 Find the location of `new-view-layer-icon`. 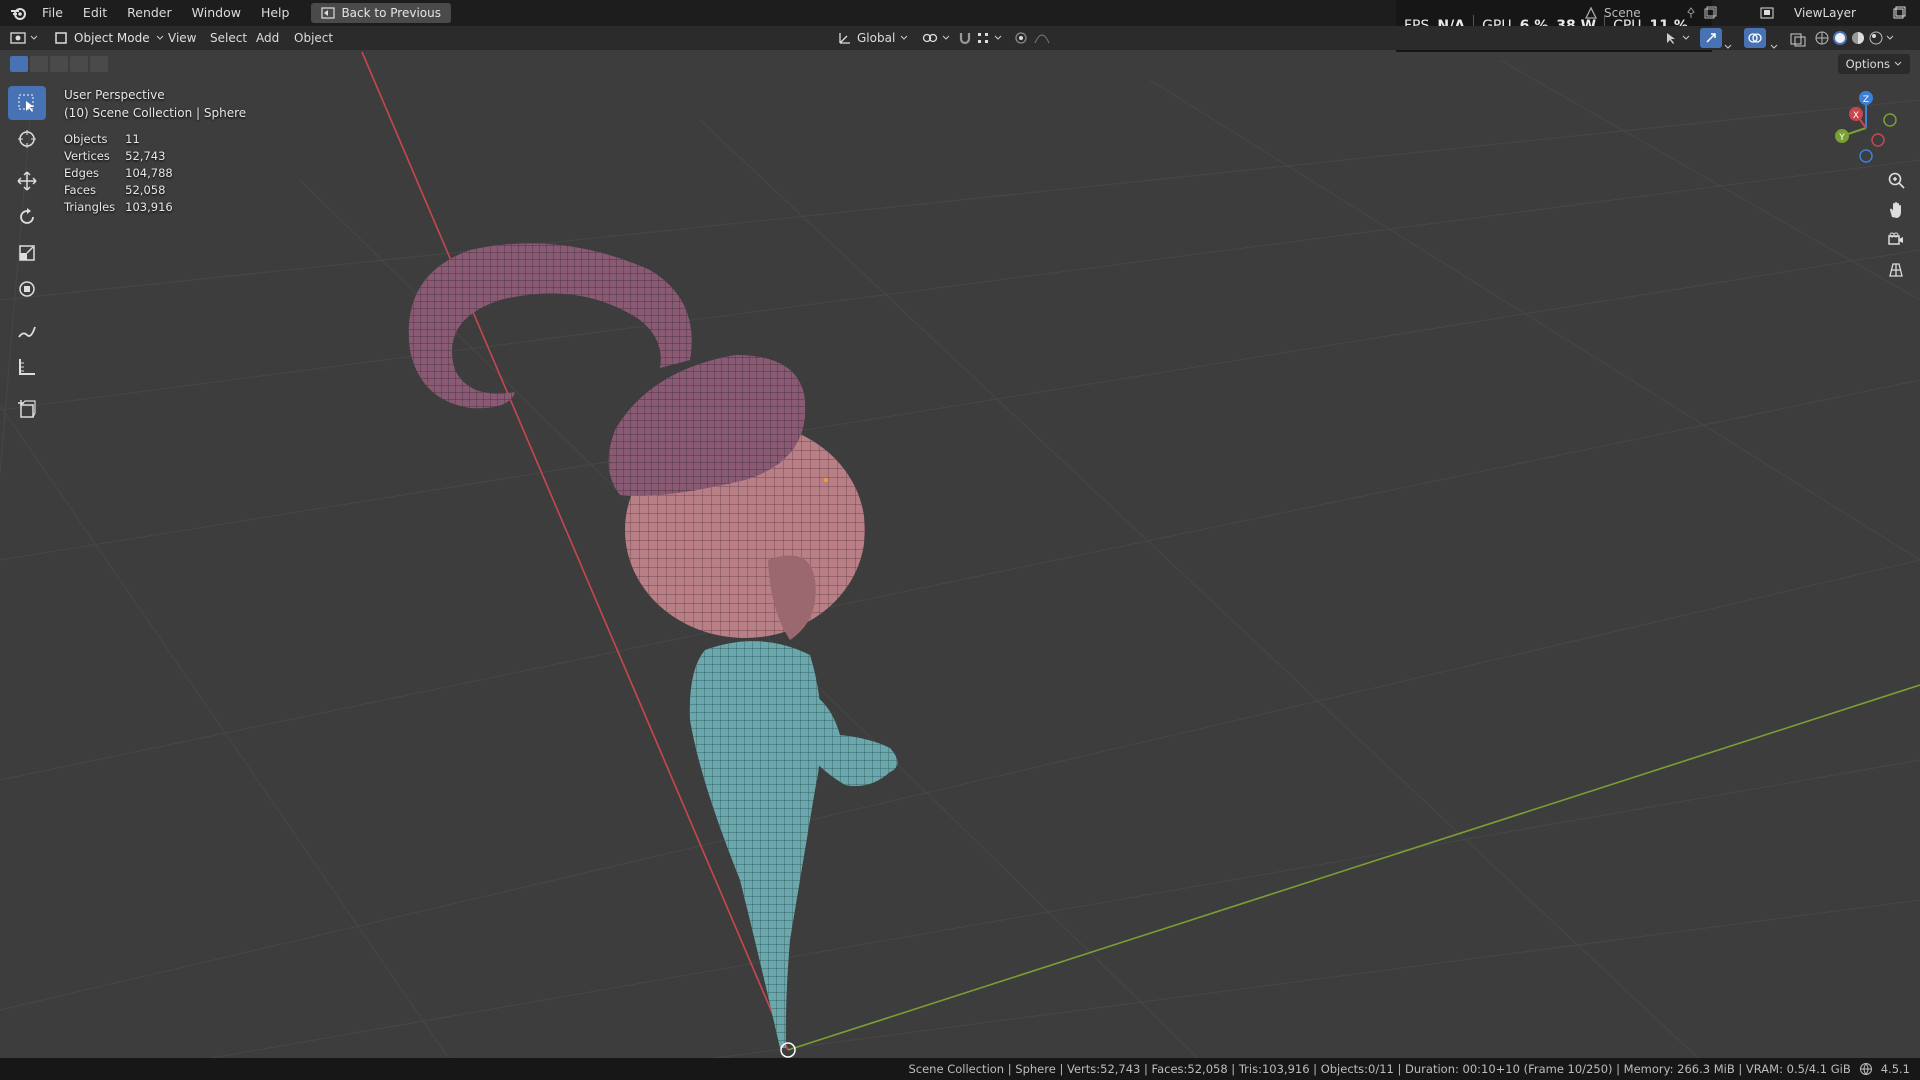

new-view-layer-icon is located at coordinates (1899, 13).